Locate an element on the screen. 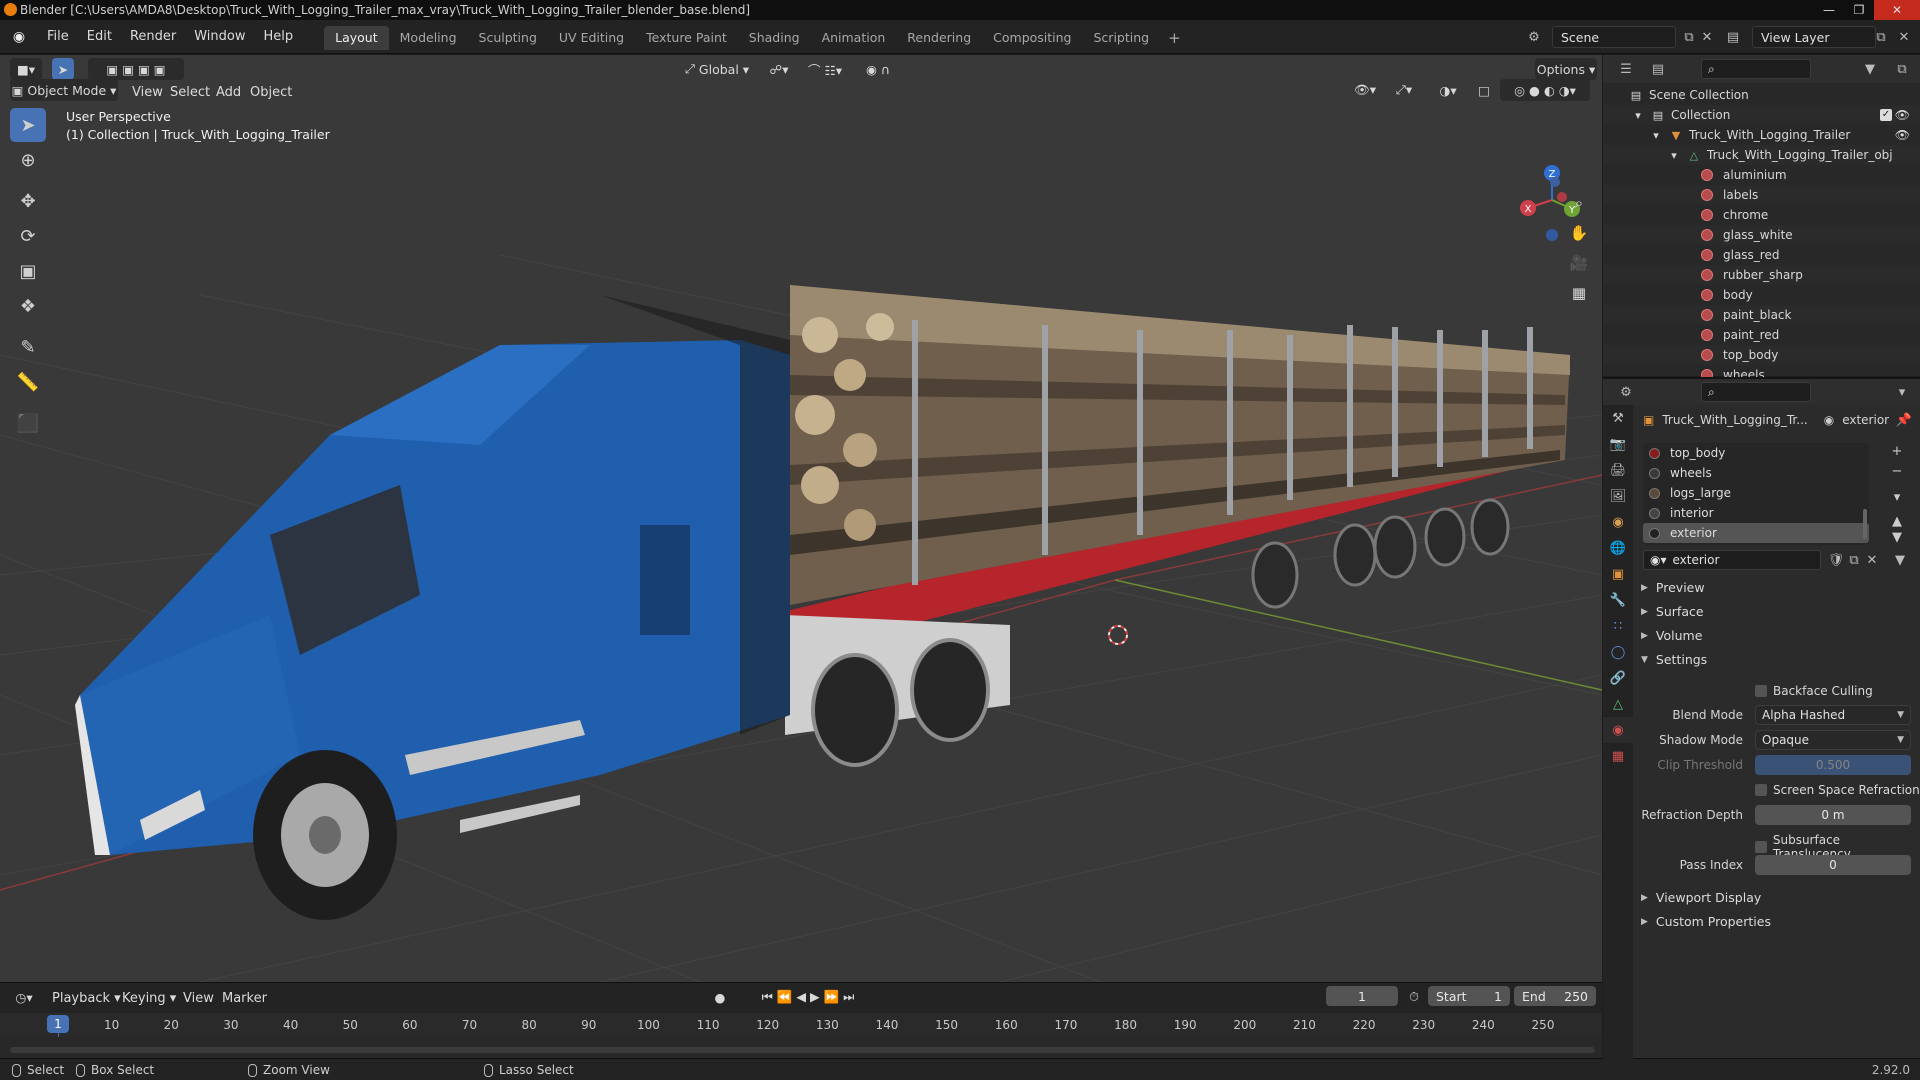 Image resolution: width=1920 pixels, height=1080 pixels. tab-sculpting: Sculpting is located at coordinates (508, 38).